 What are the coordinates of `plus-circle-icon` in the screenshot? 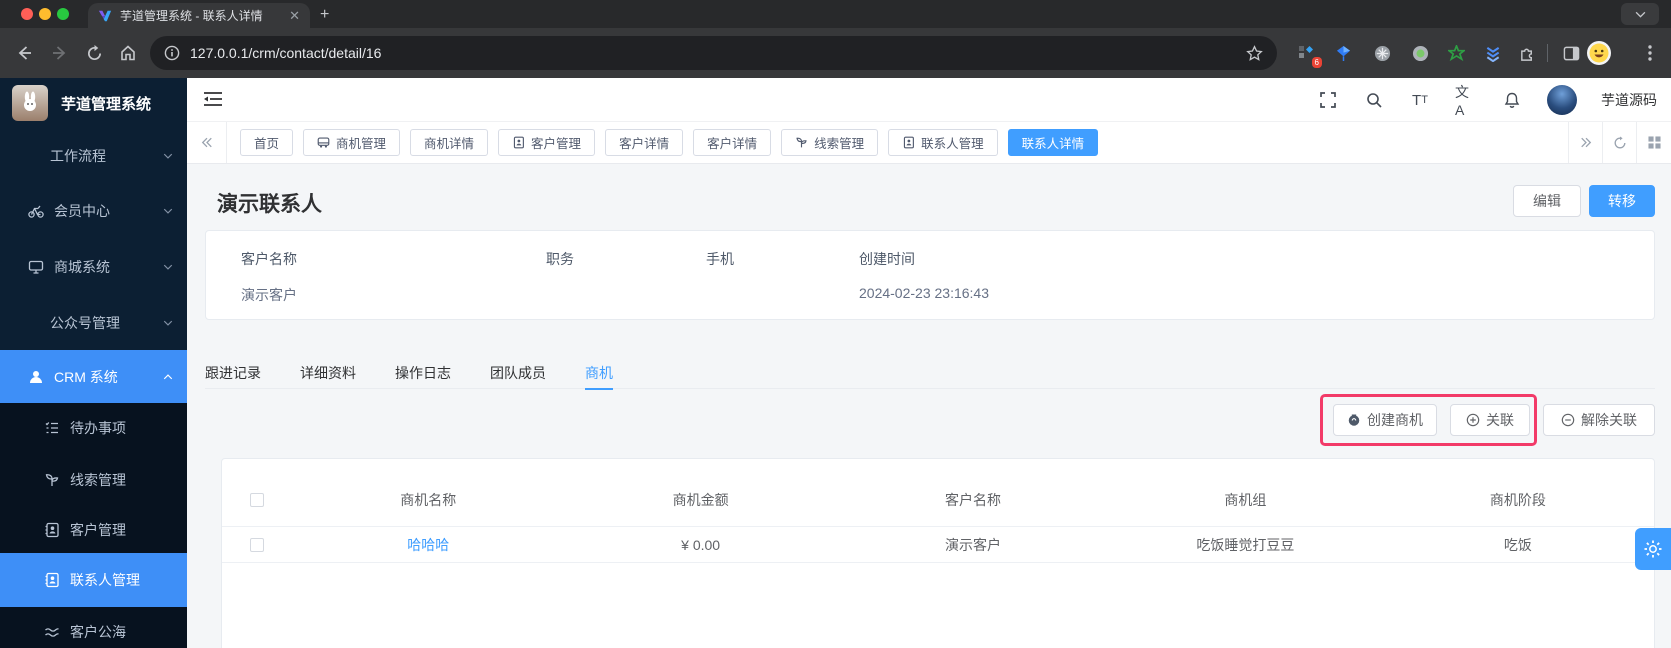 It's located at (1473, 420).